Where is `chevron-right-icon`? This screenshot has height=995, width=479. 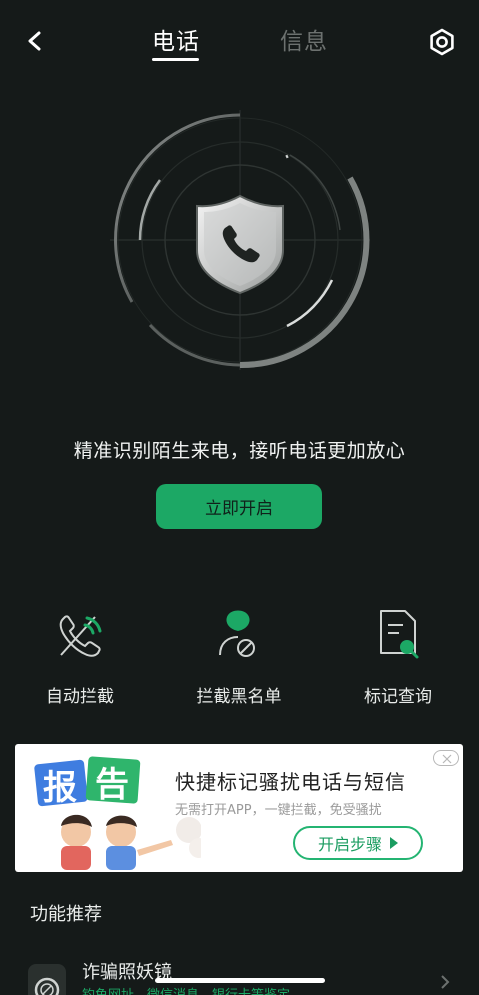
chevron-right-icon is located at coordinates (445, 982).